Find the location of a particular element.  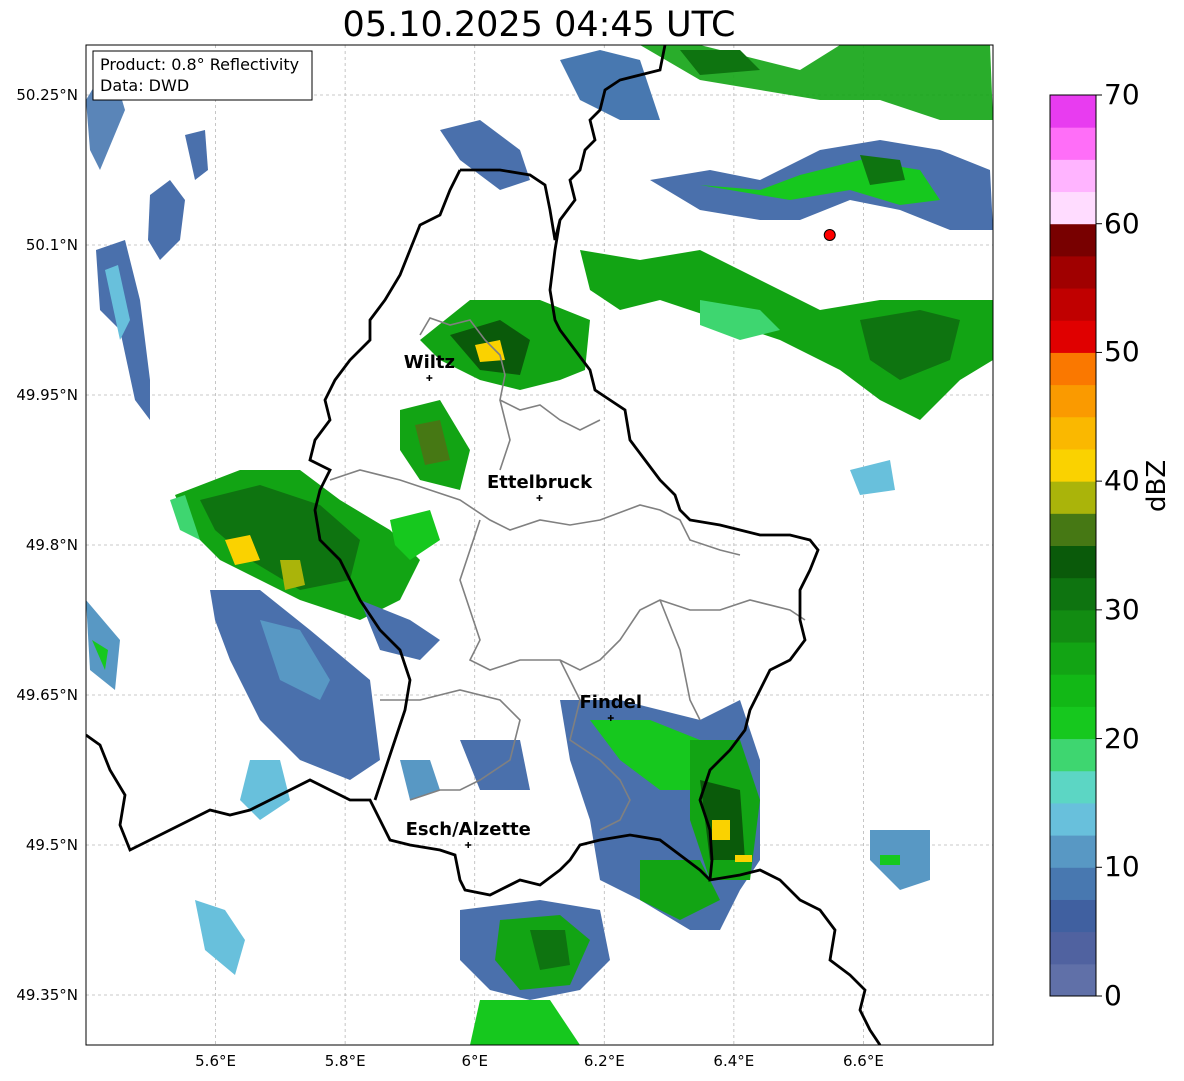

info-data: Data: DWD is located at coordinates (144, 85).